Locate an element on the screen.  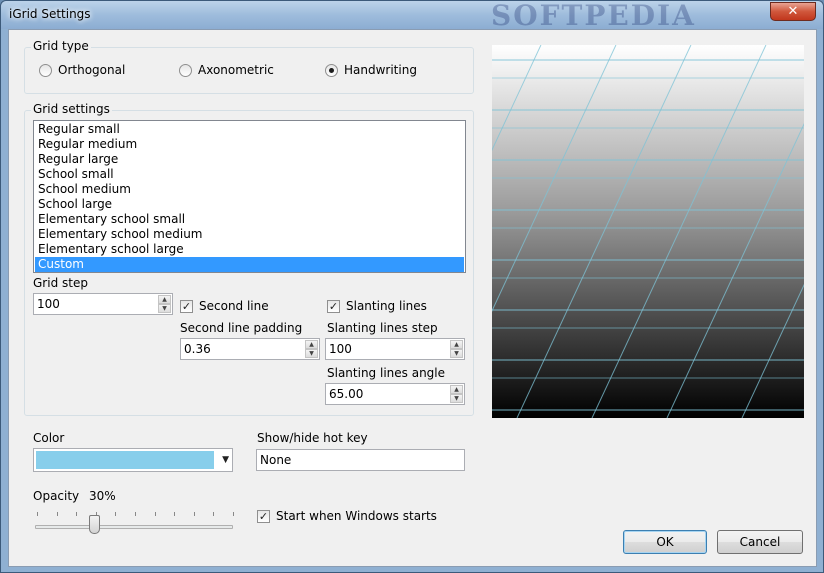
startup-label: Start when Windows starts is located at coordinates (356, 516).